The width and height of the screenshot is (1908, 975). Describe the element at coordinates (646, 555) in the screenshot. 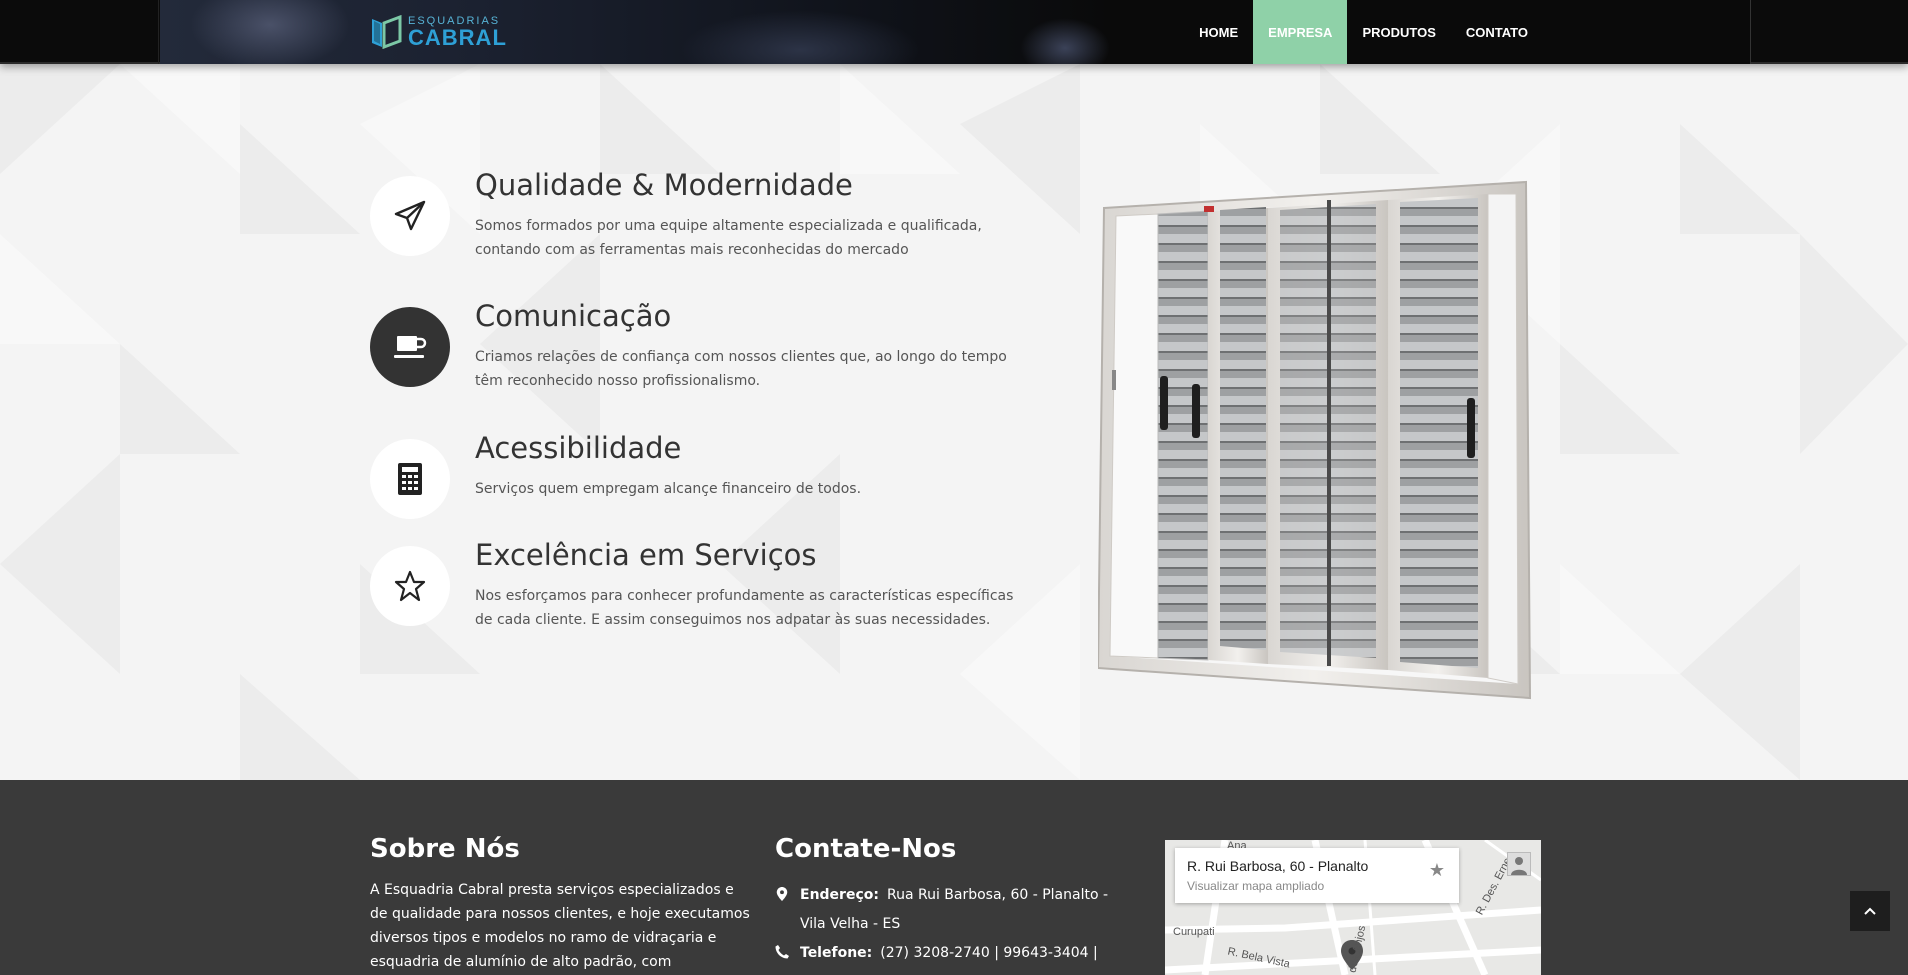

I see `feature-title: Excelência em Serviços` at that location.